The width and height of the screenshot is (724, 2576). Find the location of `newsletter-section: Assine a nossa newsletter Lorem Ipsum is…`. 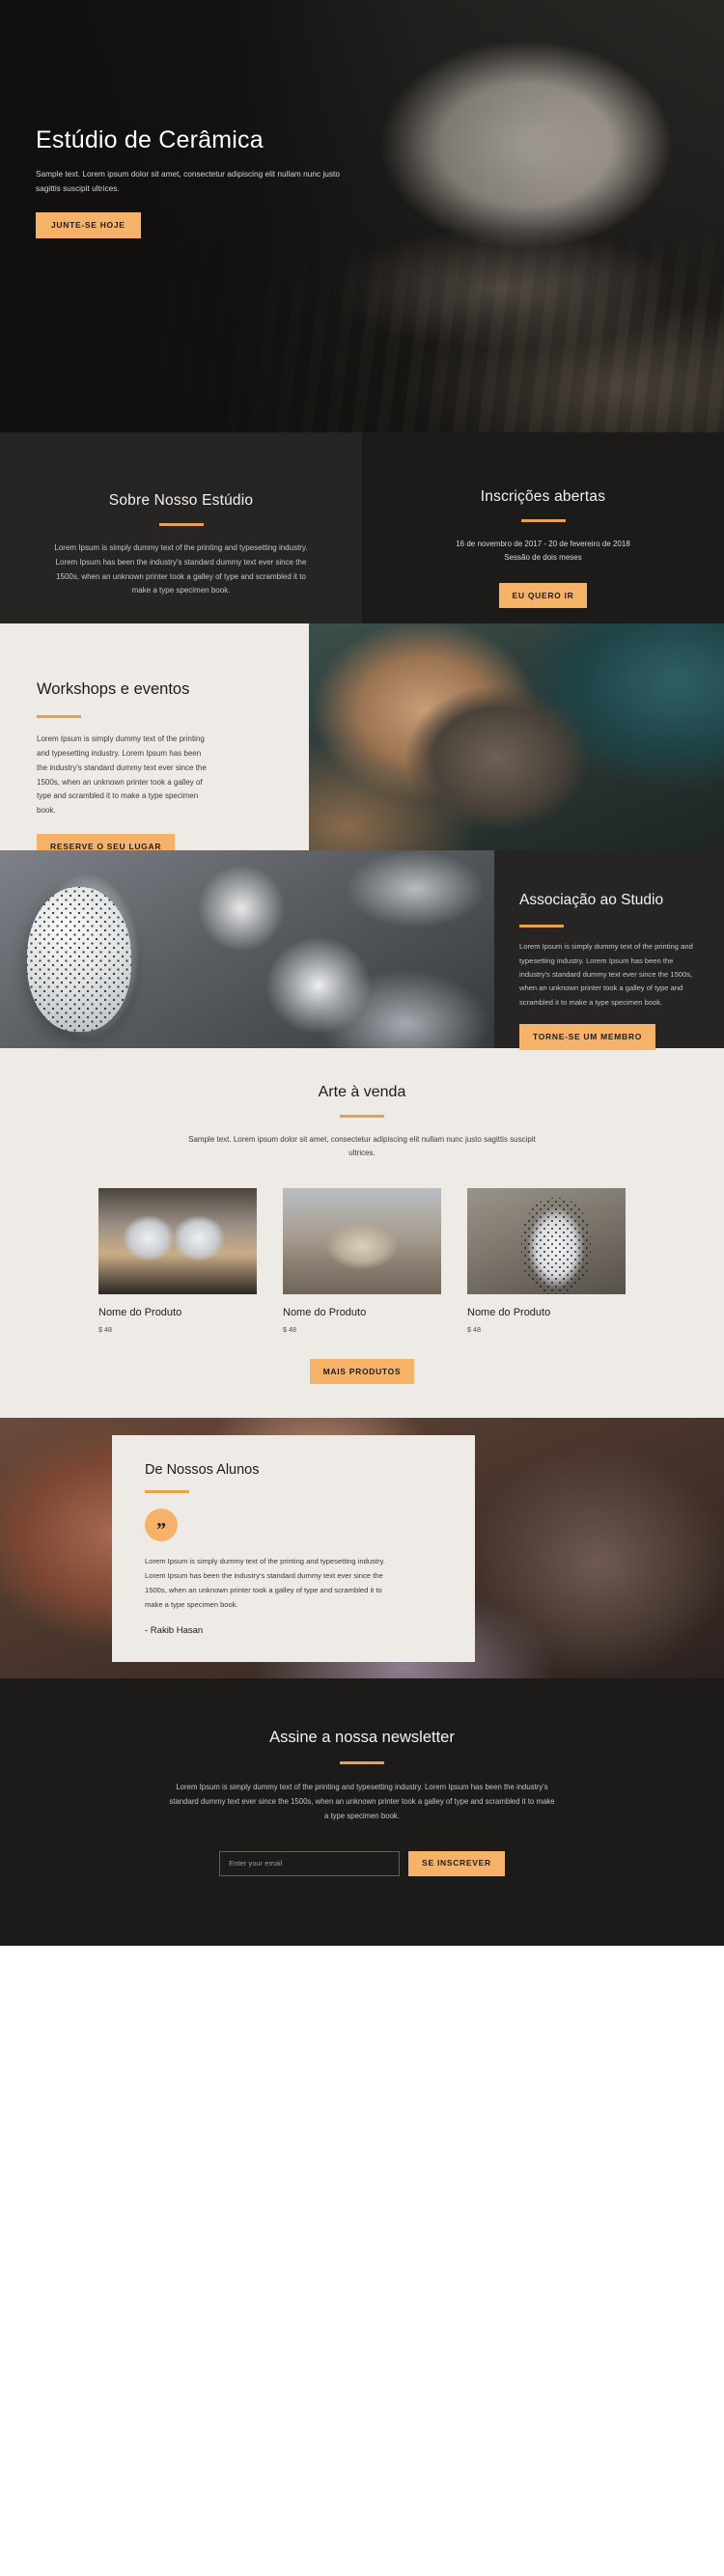

newsletter-section: Assine a nossa newsletter Lorem Ipsum is… is located at coordinates (362, 1812).